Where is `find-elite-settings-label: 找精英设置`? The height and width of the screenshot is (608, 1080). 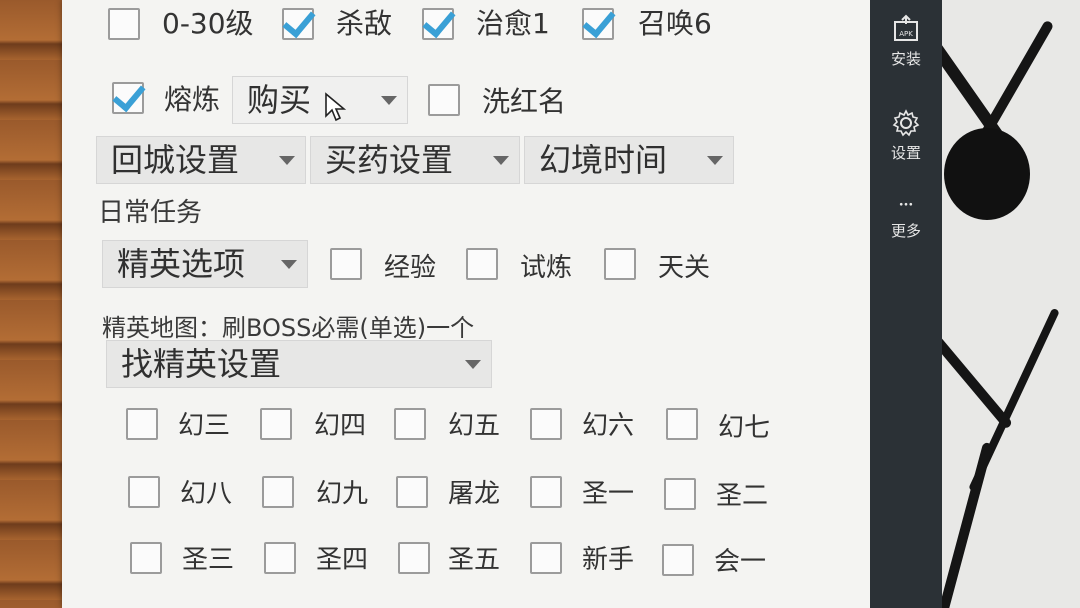 find-elite-settings-label: 找精英设置 is located at coordinates (201, 364).